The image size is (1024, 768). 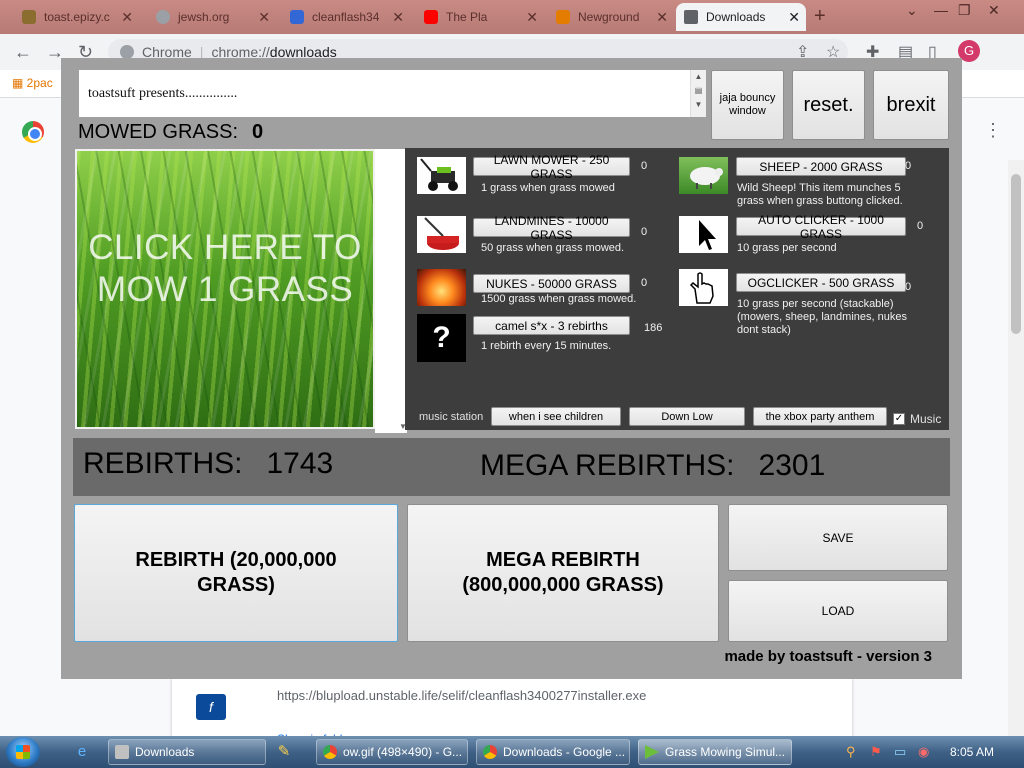 I want to click on song-button-2: Down Low, so click(x=687, y=416).